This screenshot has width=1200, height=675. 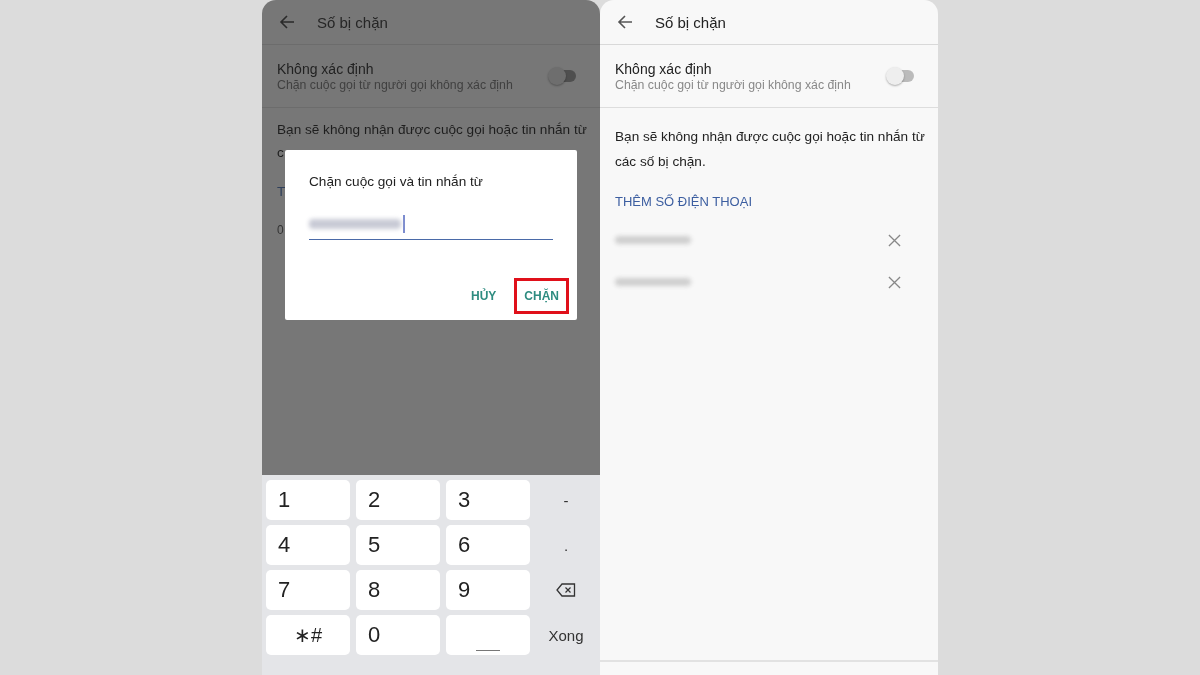 What do you see at coordinates (566, 635) in the screenshot?
I see `keyboard-key: Xong` at bounding box center [566, 635].